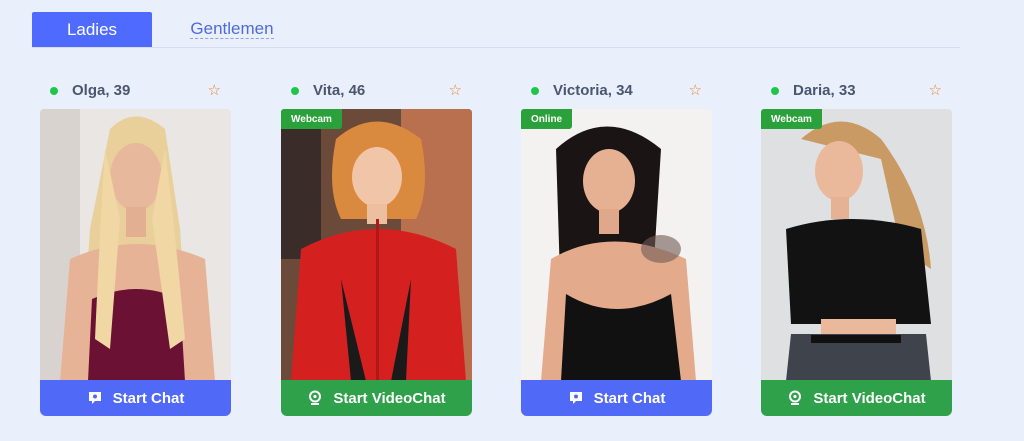  I want to click on card-header: Vita, 46 ☆, so click(376, 91).